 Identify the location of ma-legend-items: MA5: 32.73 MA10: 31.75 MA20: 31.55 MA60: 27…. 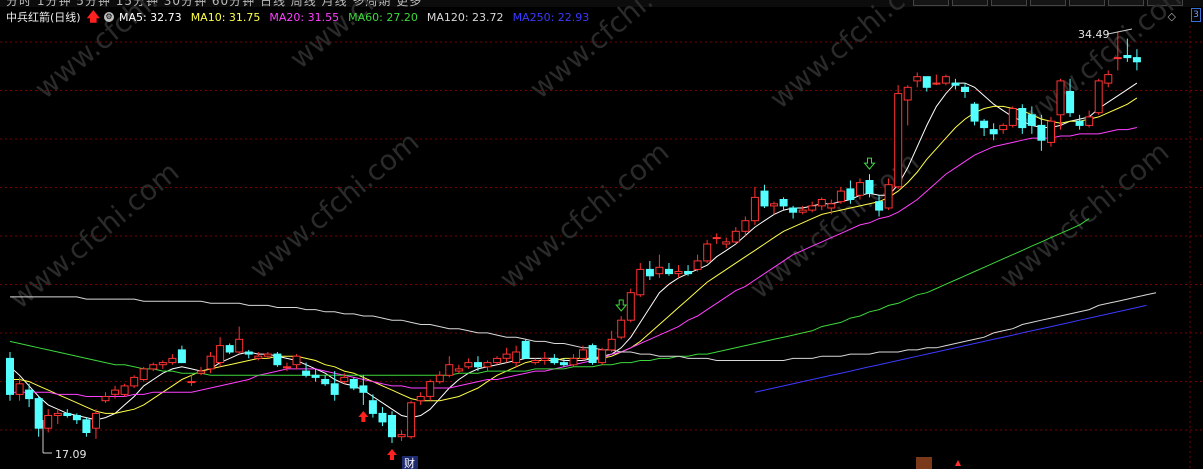
(358, 17).